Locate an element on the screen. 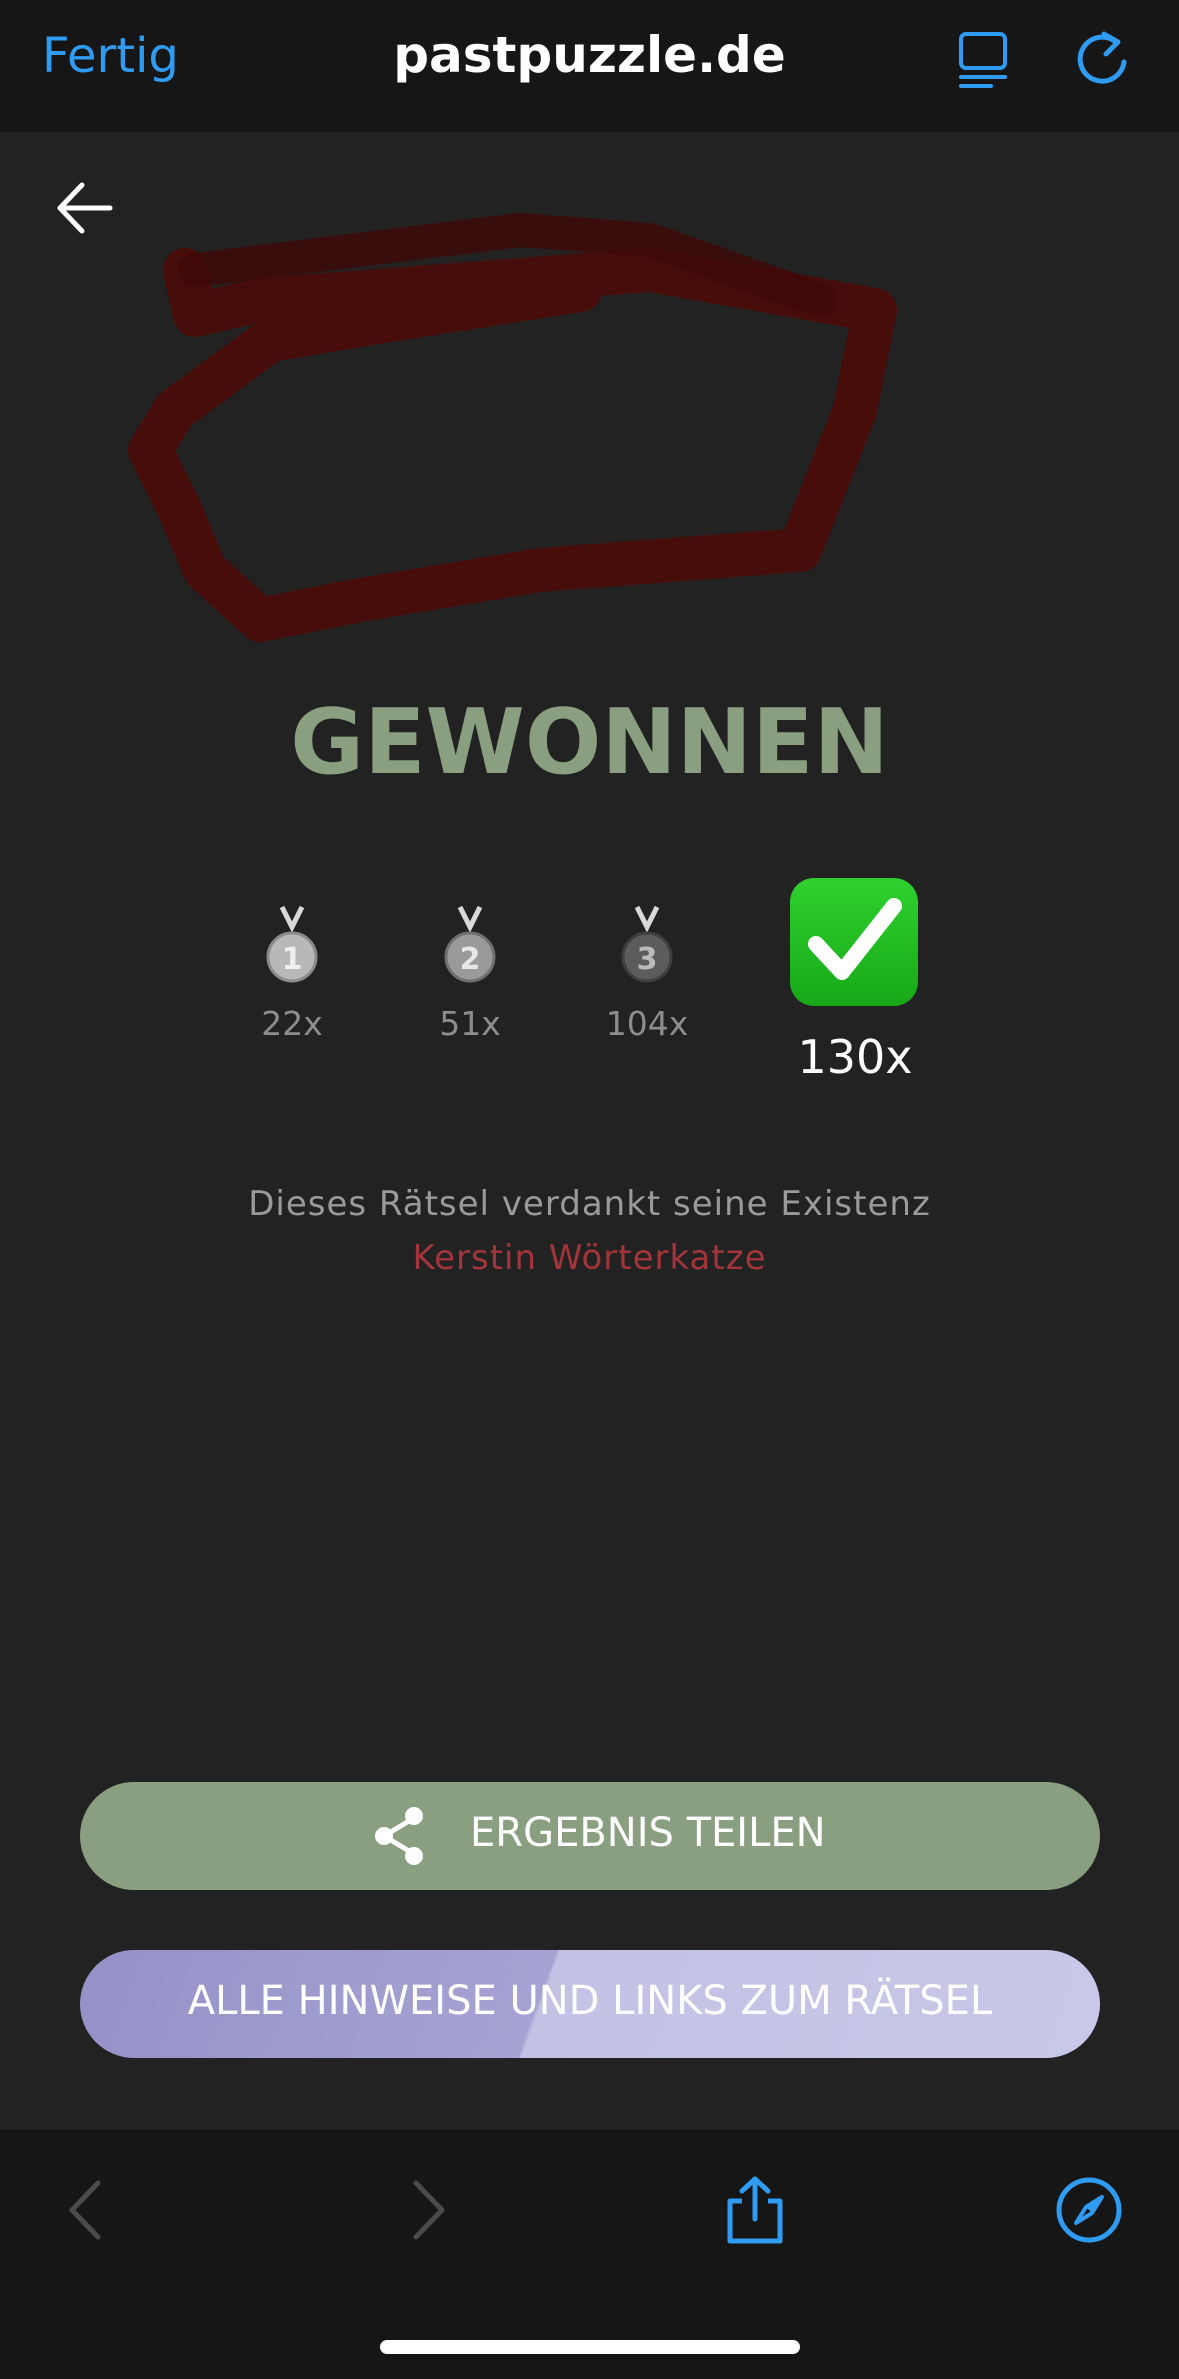 The image size is (1179, 2379). back-arrow-icon is located at coordinates (85, 208).